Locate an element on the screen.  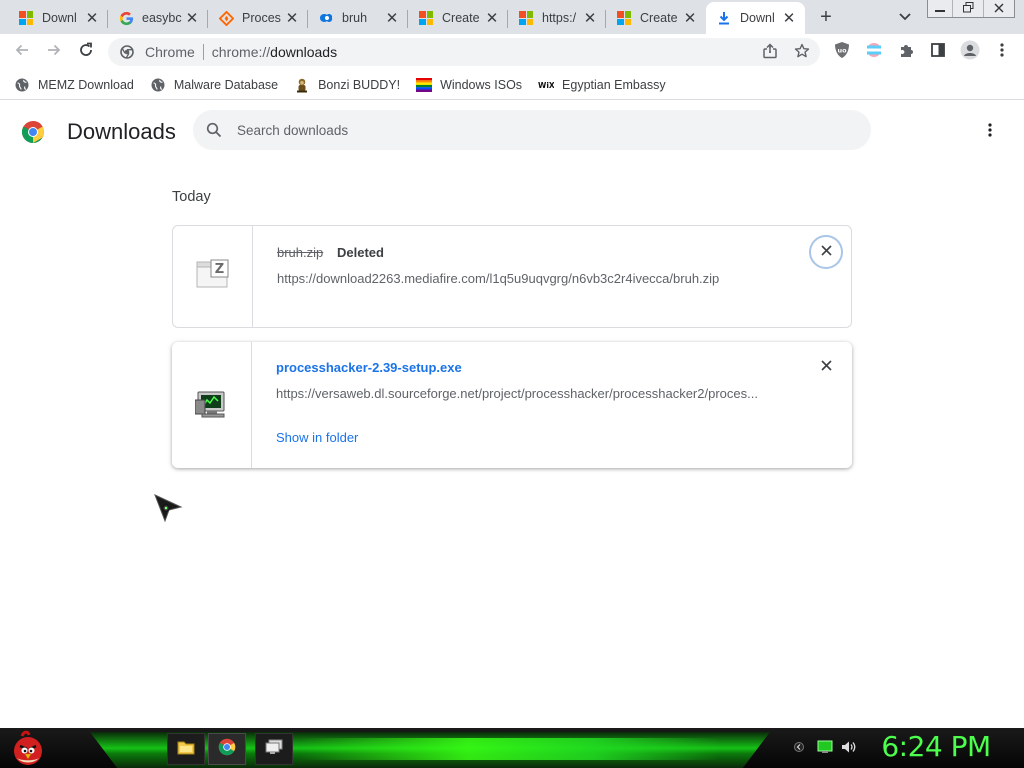
tab-process-hacker: Proces ✕ is located at coordinates (258, 18).